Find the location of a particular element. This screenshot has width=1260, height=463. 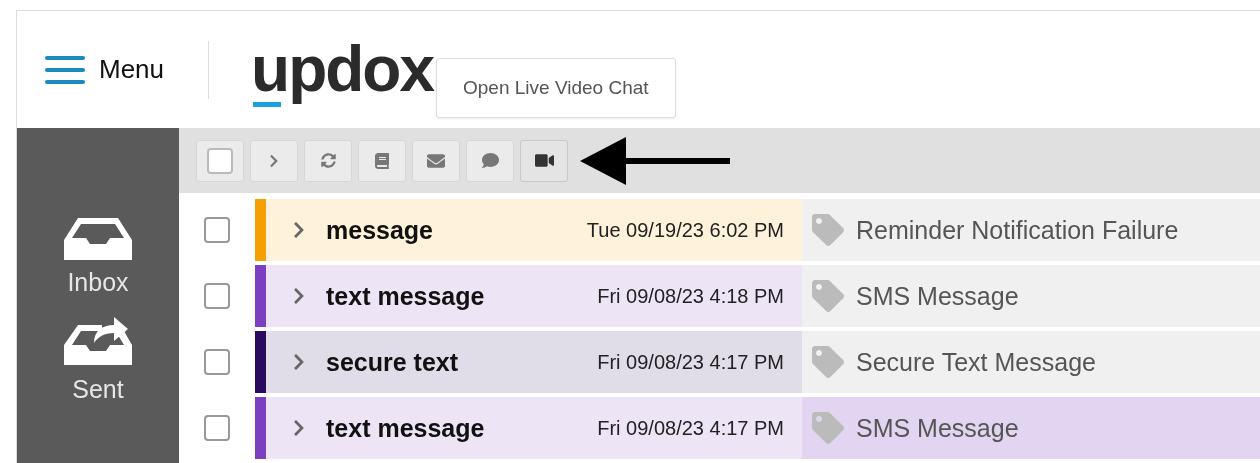

message-date: Fri 09/08/23 4:18 PM is located at coordinates (690, 296).